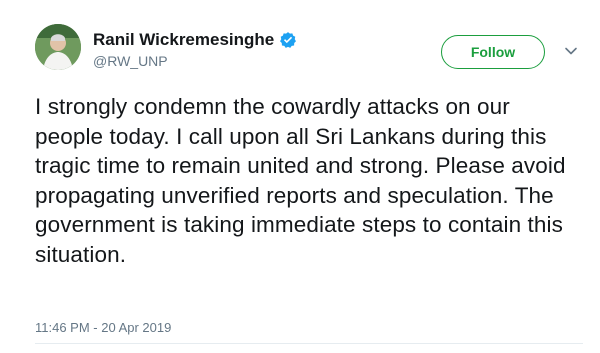 The image size is (600, 353). What do you see at coordinates (288, 40) in the screenshot?
I see `verified-badge-icon` at bounding box center [288, 40].